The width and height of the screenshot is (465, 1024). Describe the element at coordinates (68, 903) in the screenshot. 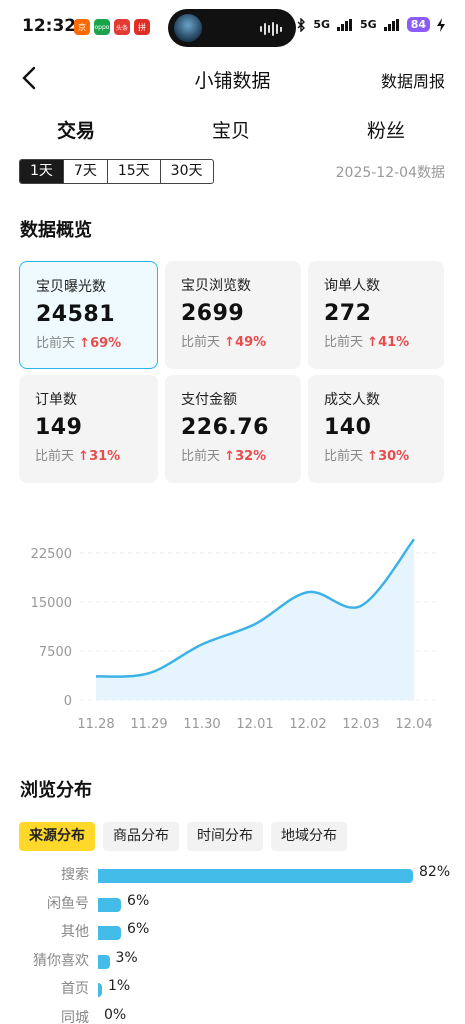

I see `distribution-label: 闲鱼号` at that location.